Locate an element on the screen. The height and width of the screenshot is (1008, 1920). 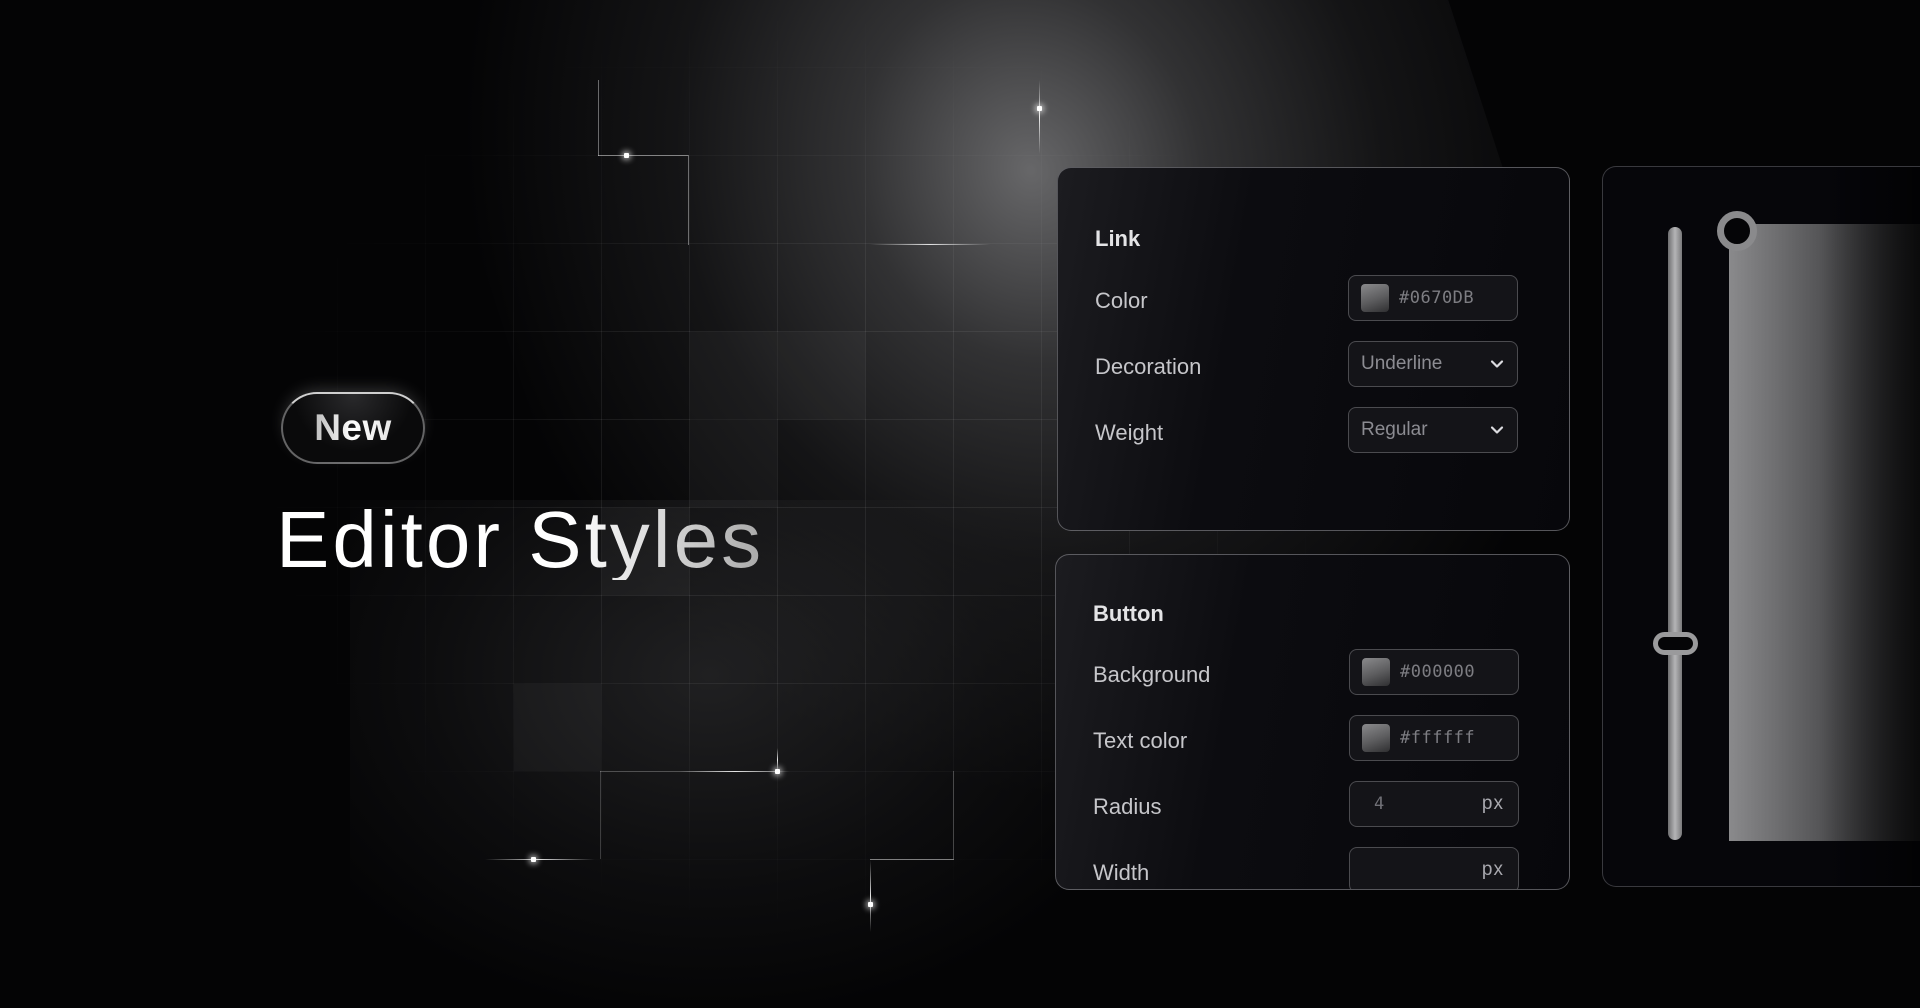
decoration-label: Decoration is located at coordinates (1148, 366).